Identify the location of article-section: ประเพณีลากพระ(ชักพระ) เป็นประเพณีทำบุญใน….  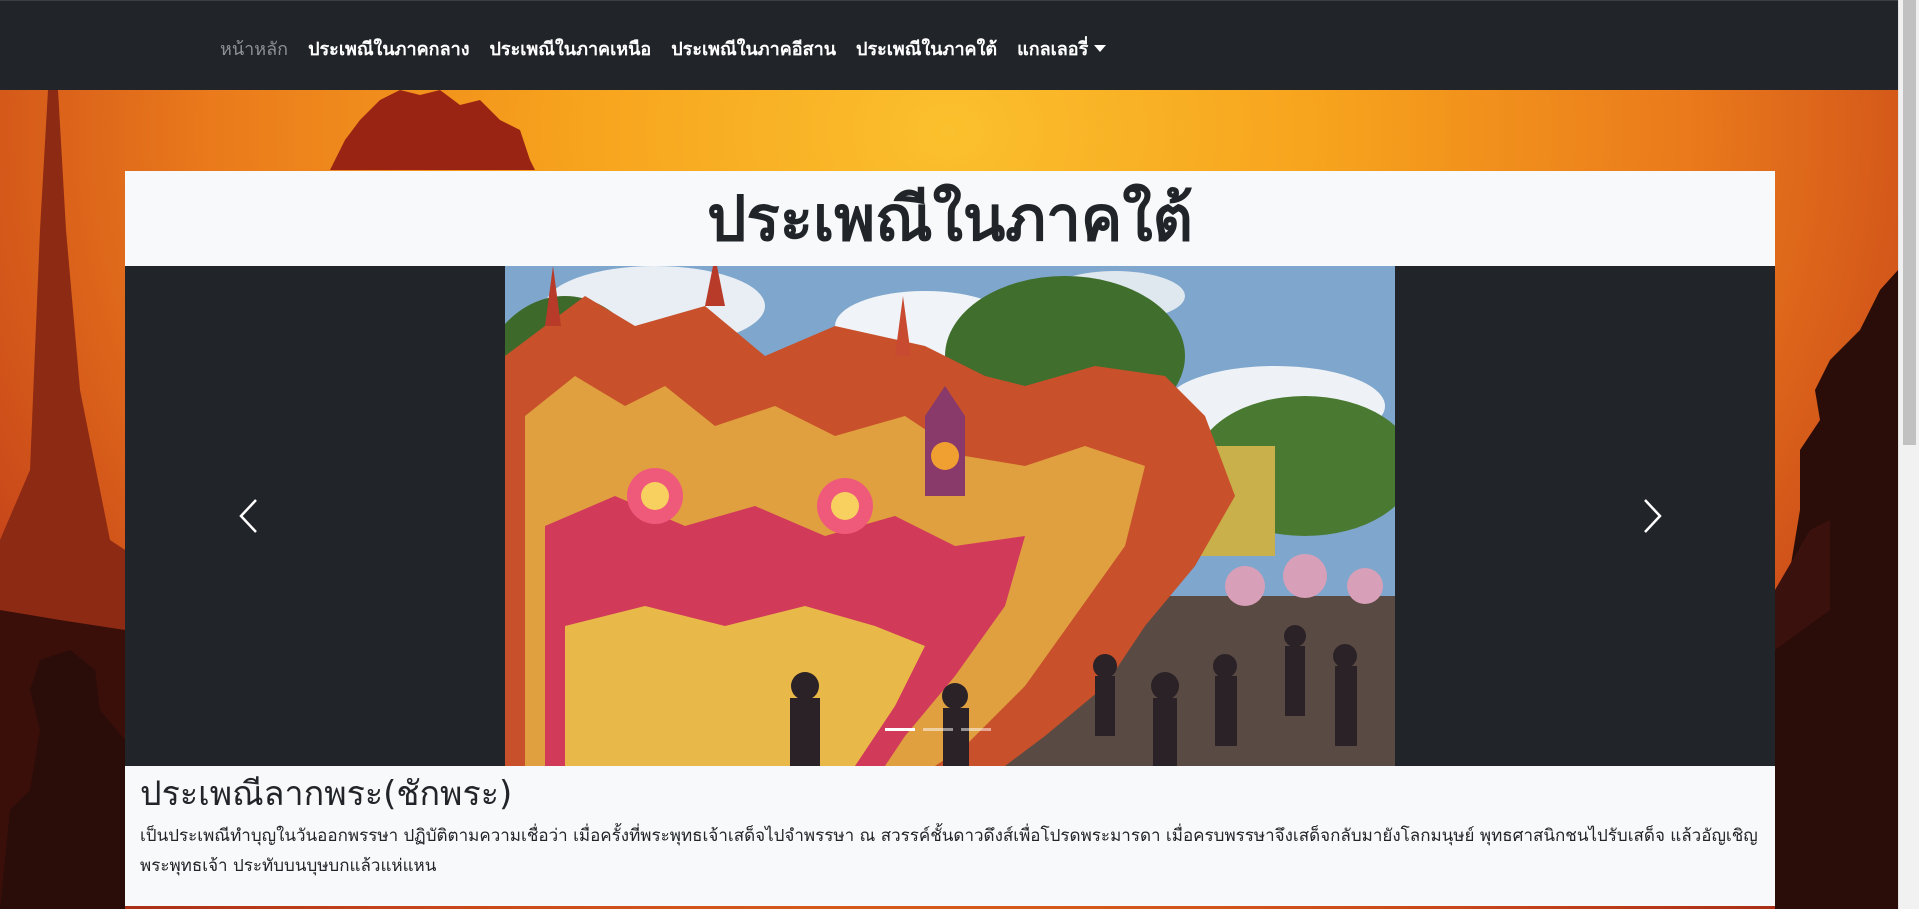
(950, 826).